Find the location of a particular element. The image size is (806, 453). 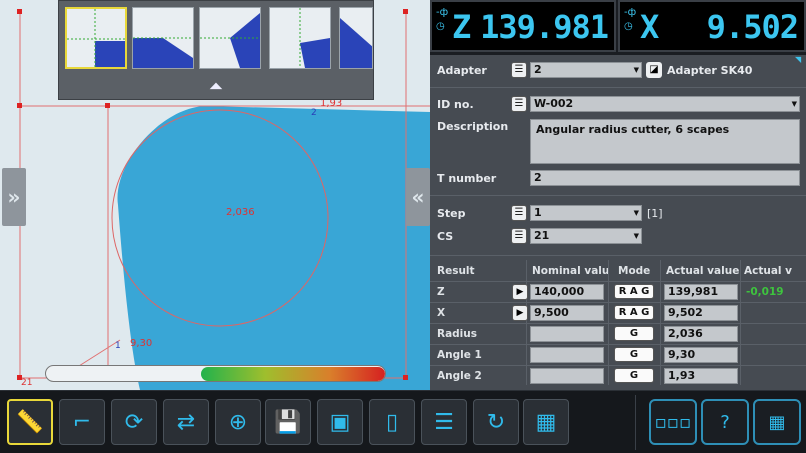

id-list-icon: ☰ is located at coordinates (519, 104).